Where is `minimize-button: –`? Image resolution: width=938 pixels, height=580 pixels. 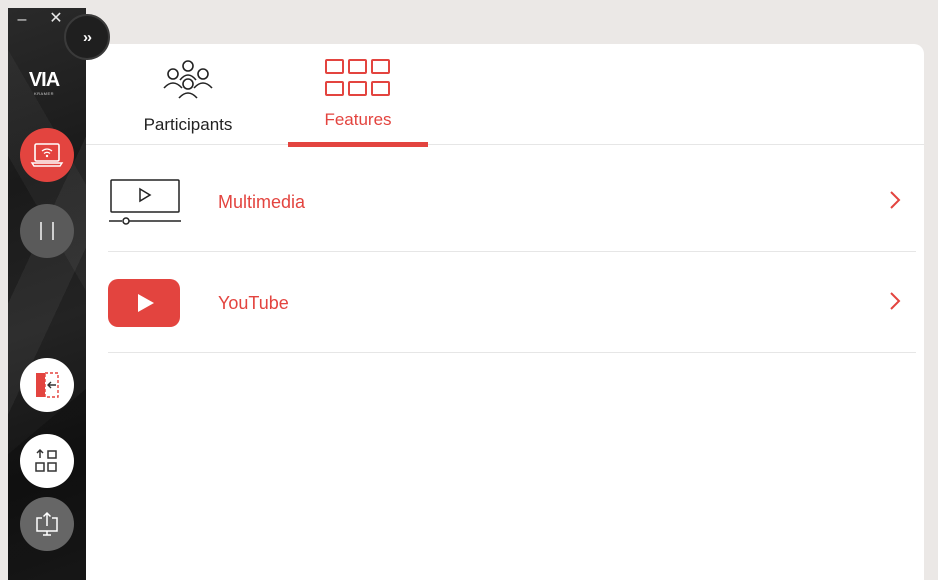
minimize-button: – is located at coordinates (22, 20).